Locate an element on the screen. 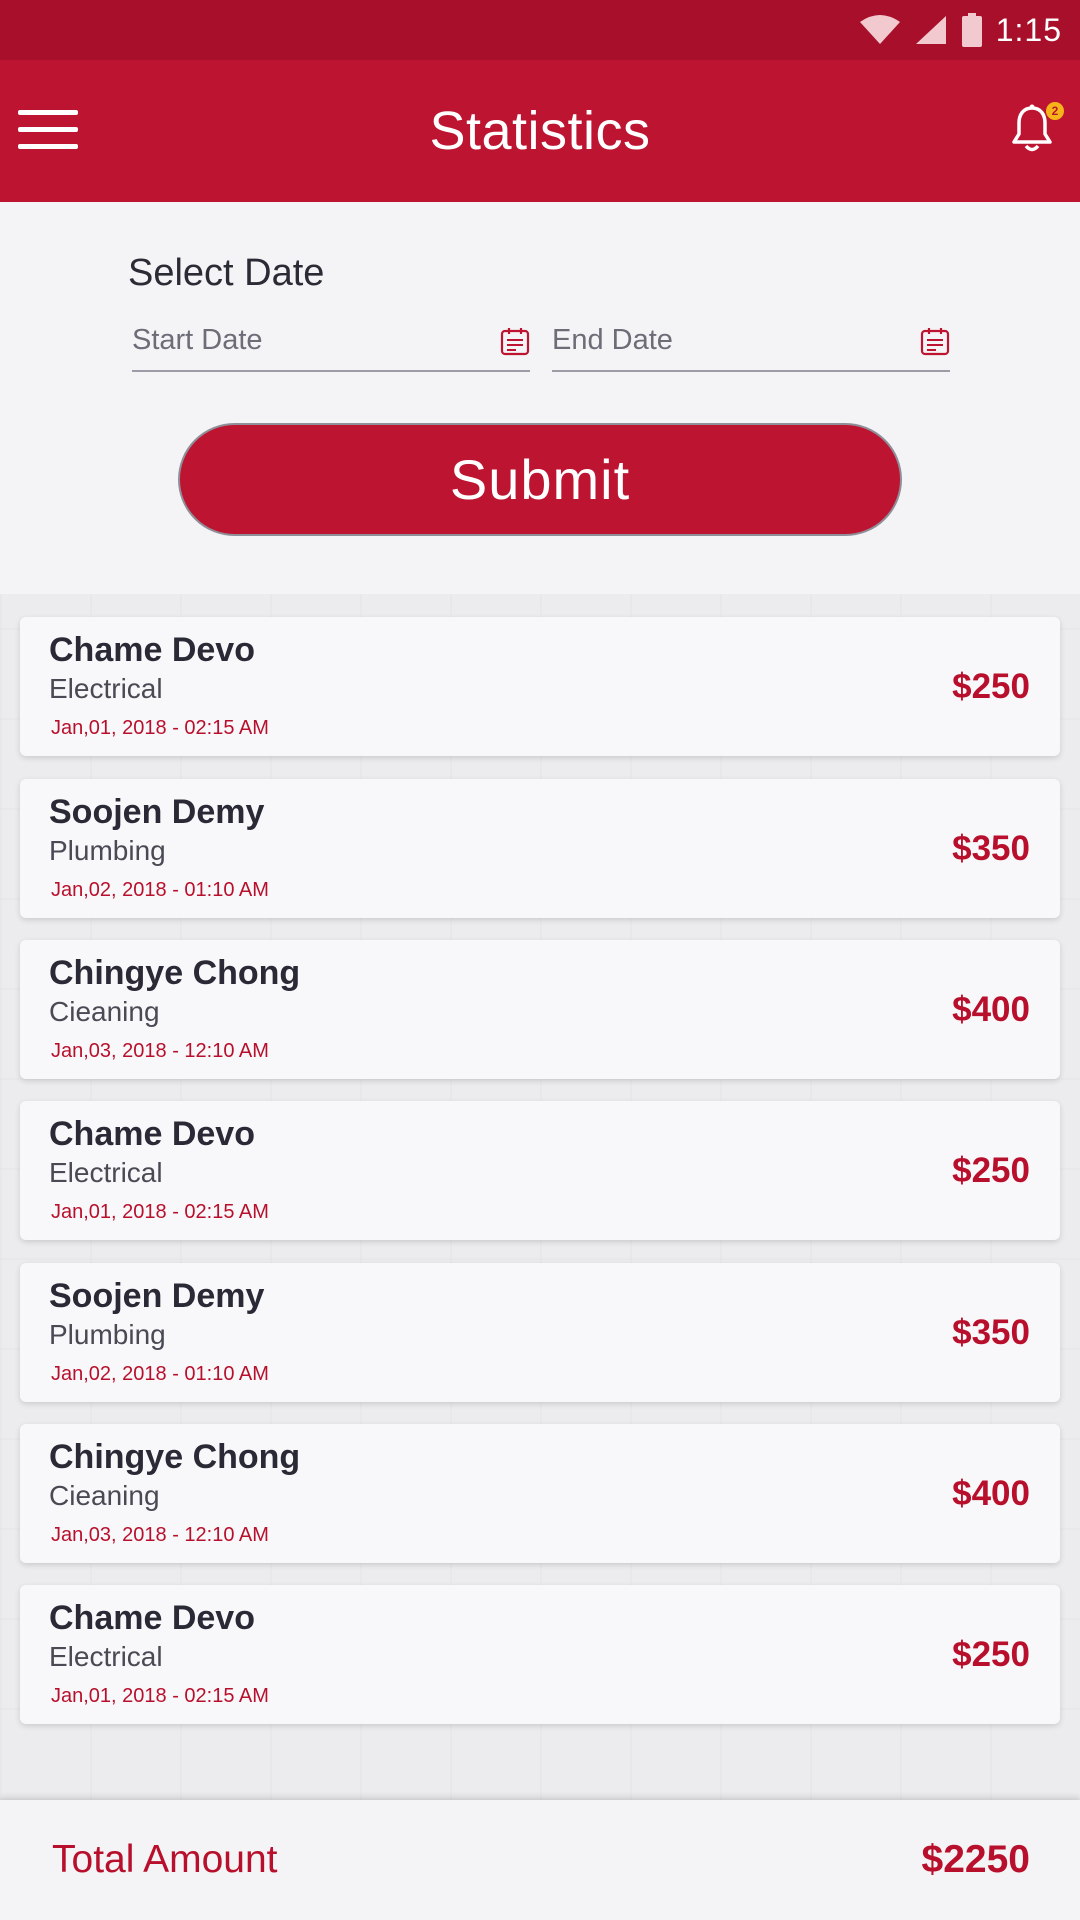  notification-button: 2 is located at coordinates (1037, 131).